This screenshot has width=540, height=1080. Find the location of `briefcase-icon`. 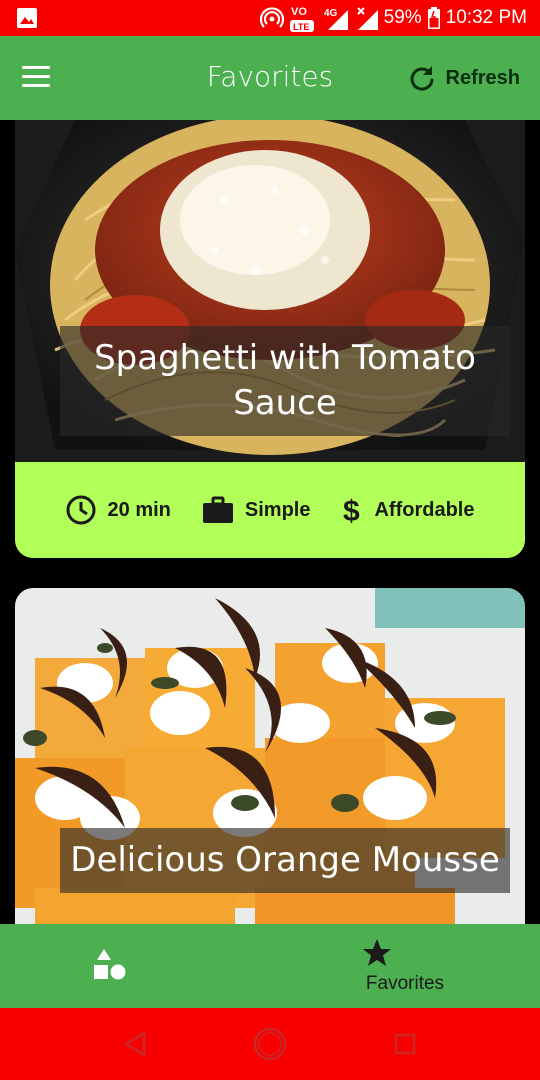

briefcase-icon is located at coordinates (217, 509).